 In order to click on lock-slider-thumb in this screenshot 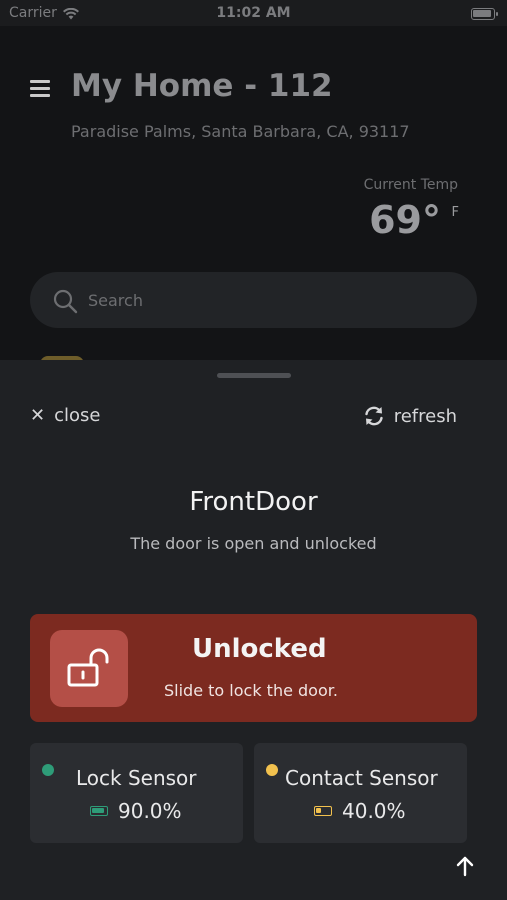, I will do `click(89, 668)`.